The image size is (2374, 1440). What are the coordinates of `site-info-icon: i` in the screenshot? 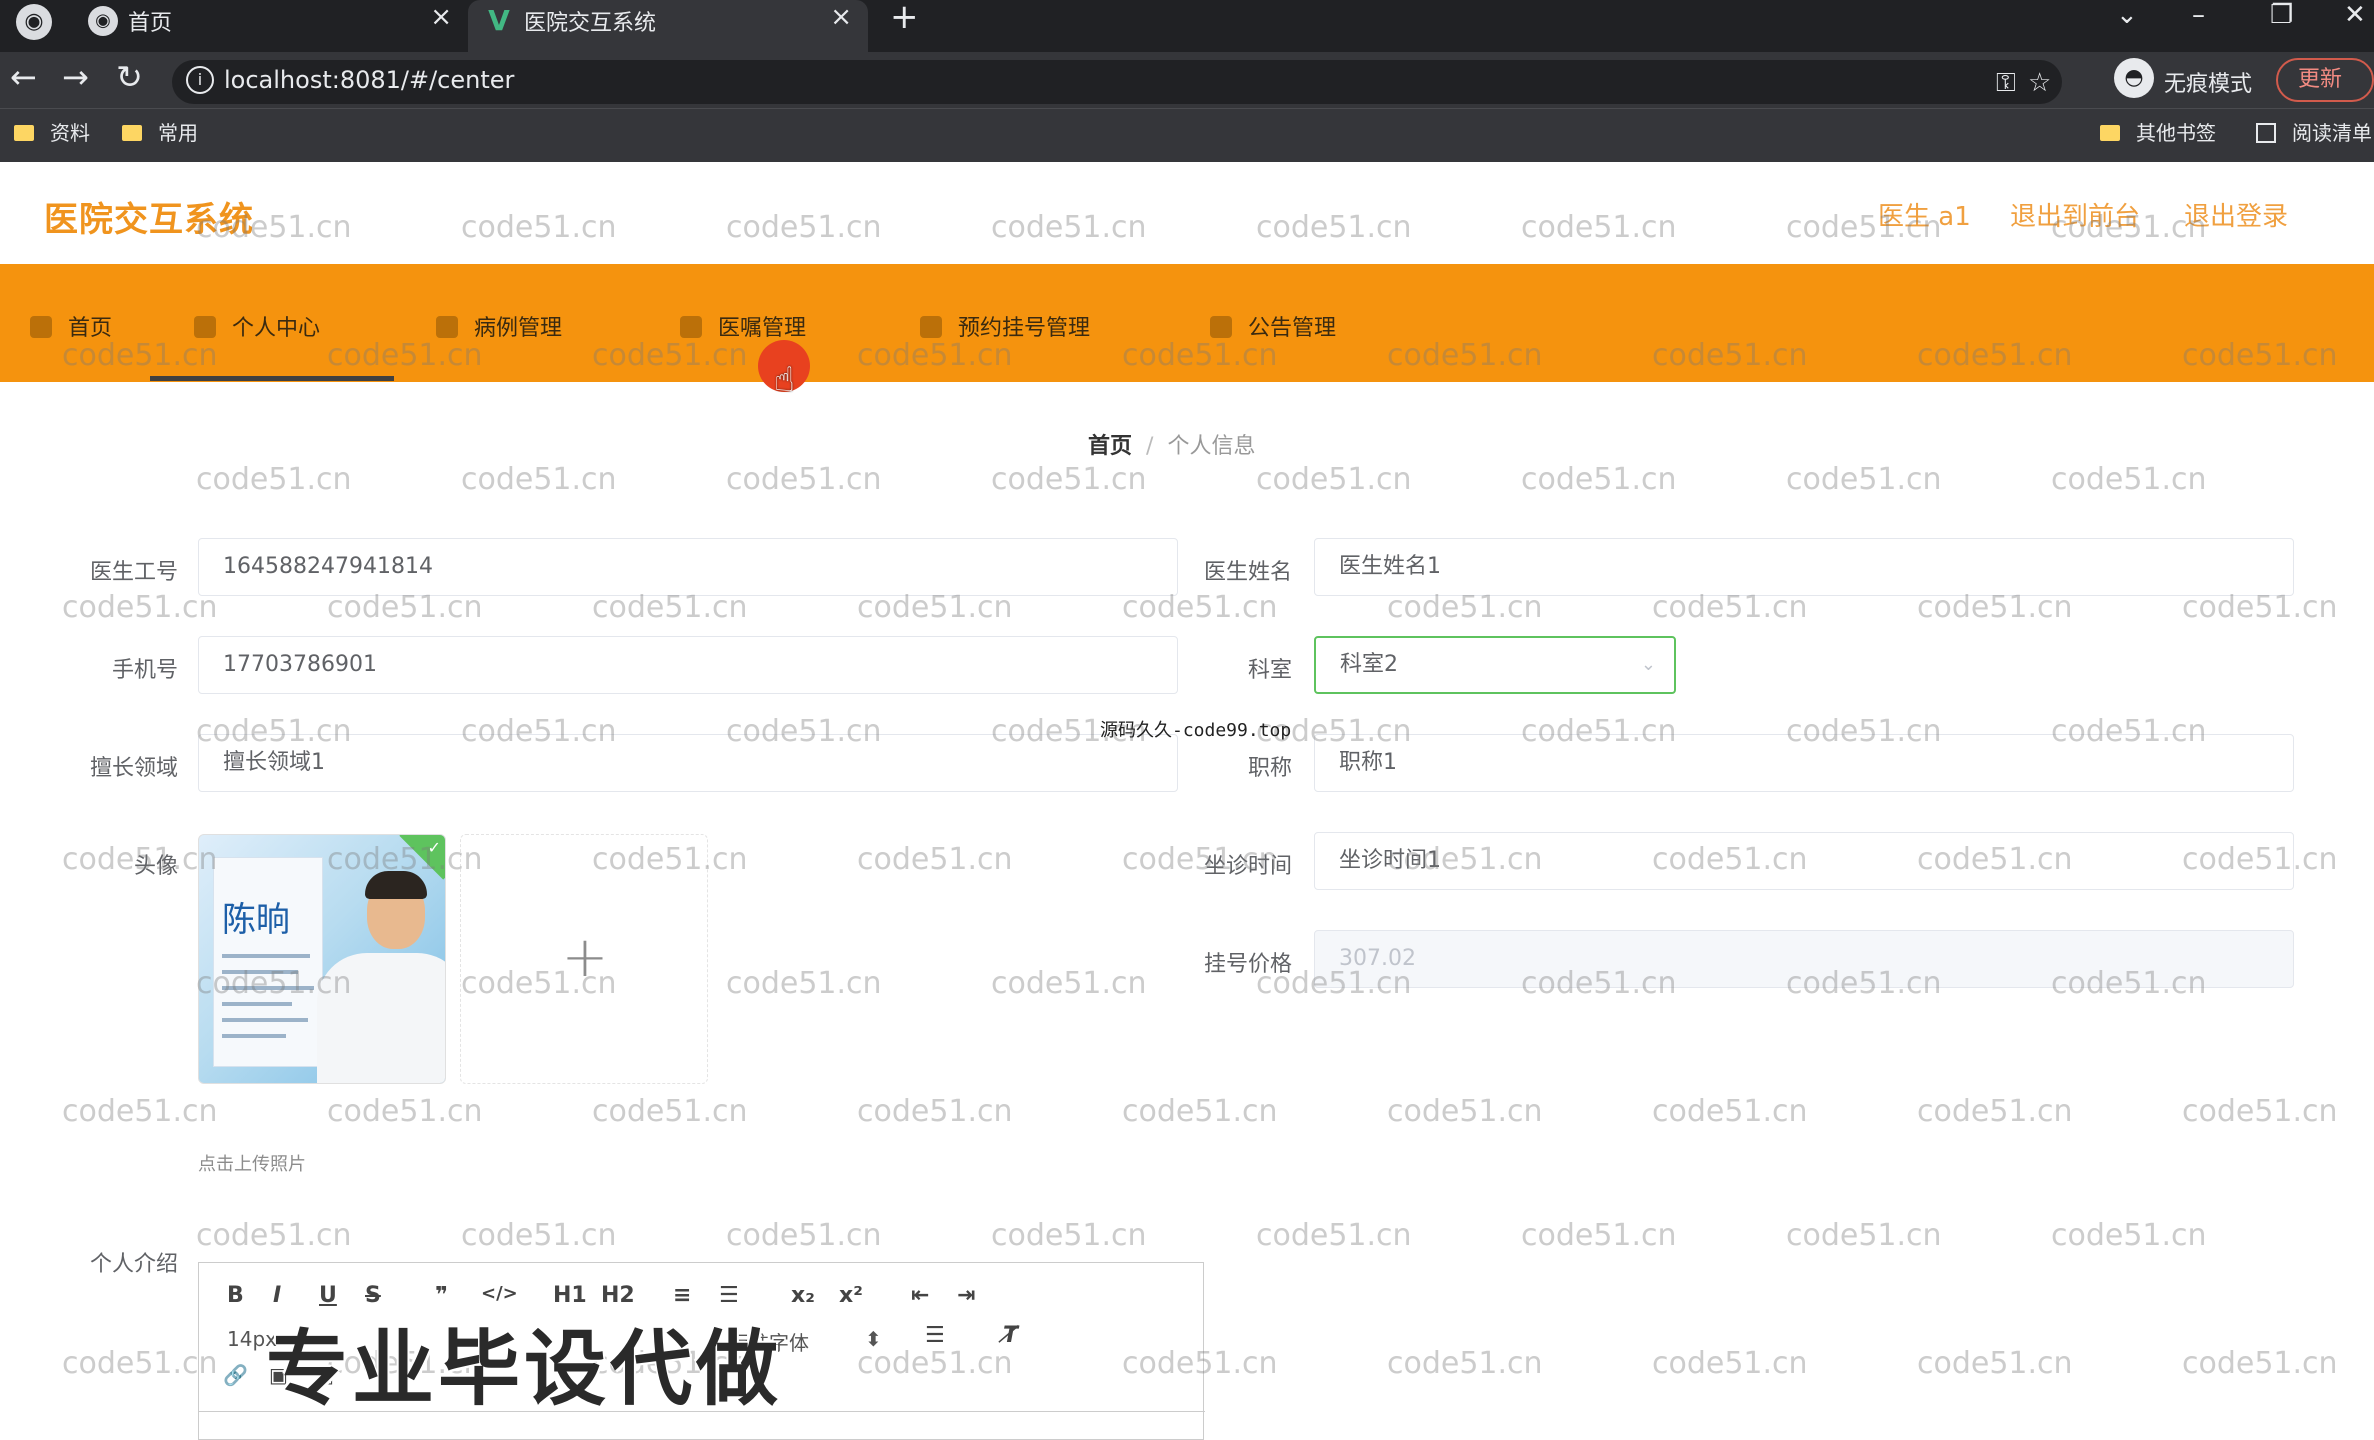 It's located at (200, 80).